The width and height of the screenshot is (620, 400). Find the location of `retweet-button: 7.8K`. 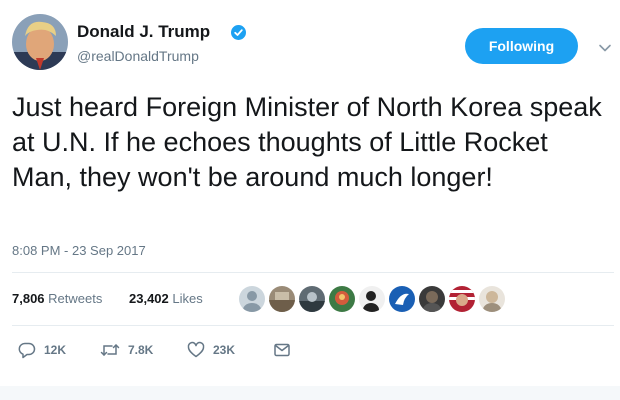

retweet-button: 7.8K is located at coordinates (126, 350).